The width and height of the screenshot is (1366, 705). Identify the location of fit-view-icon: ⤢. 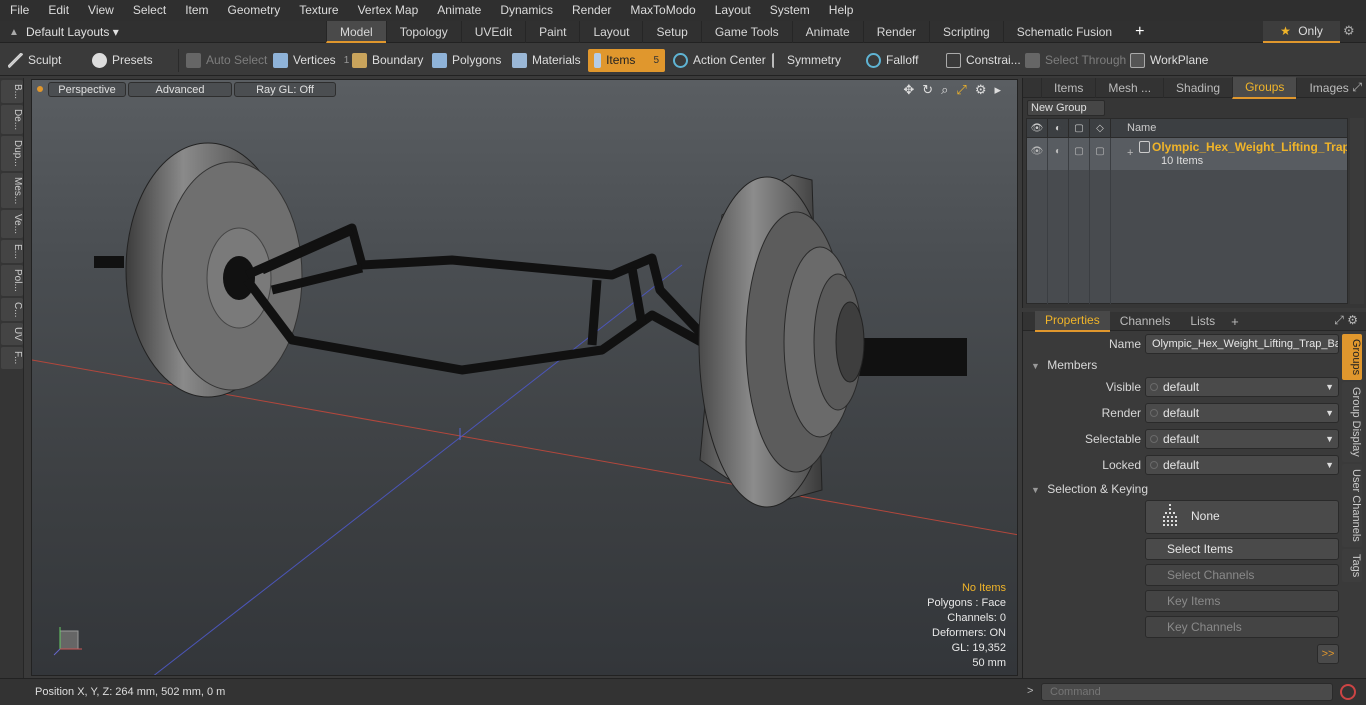
(961, 90).